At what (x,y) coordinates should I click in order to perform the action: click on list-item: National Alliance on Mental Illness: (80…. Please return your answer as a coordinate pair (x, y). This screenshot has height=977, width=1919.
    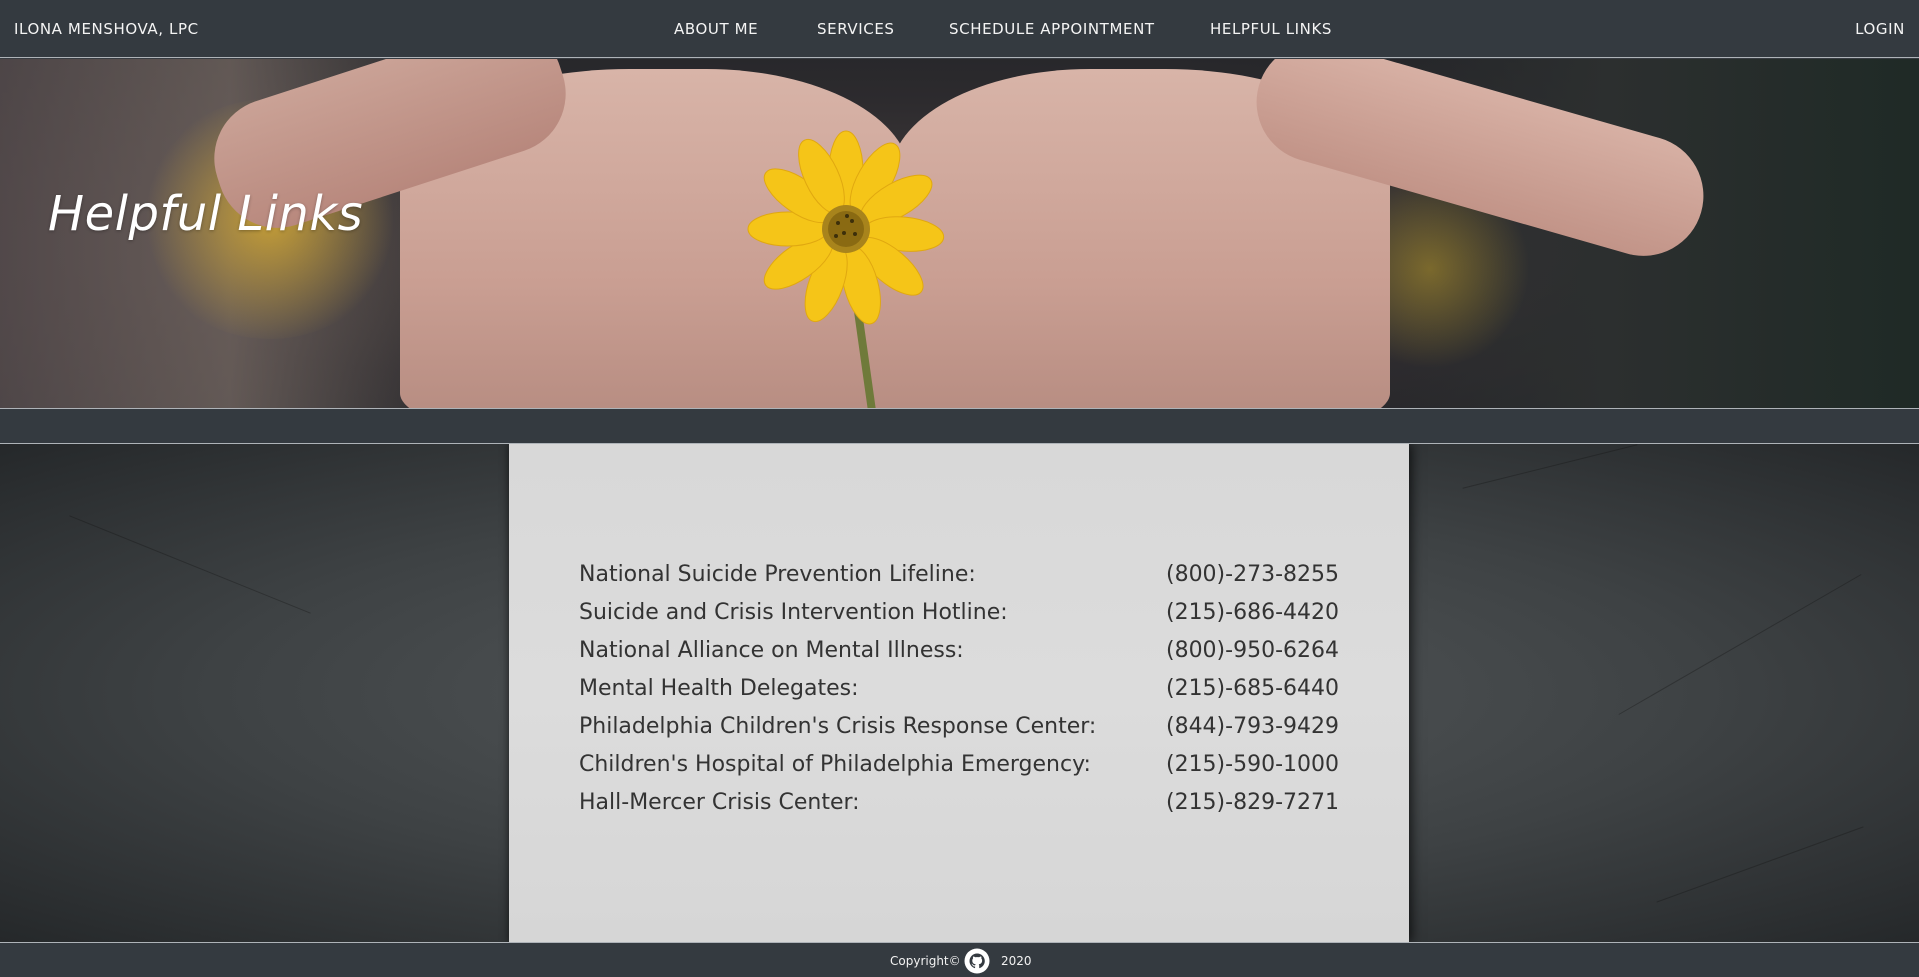
    Looking at the image, I should click on (959, 657).